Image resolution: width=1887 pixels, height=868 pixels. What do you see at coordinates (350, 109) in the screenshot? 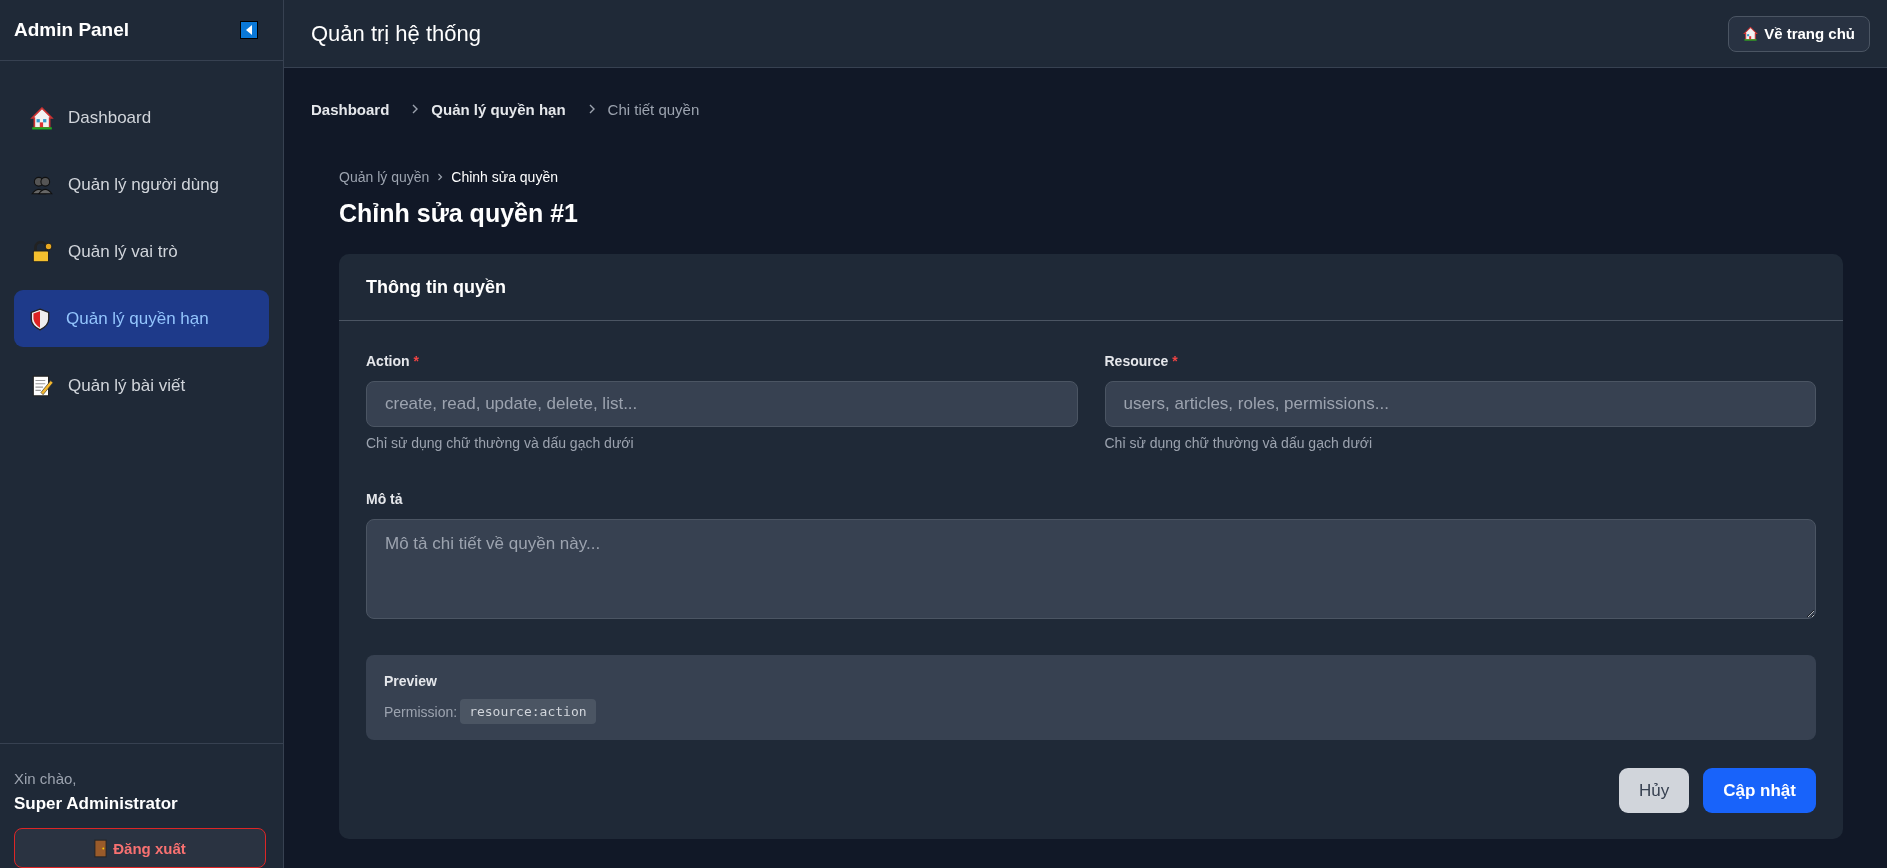
I see `breadcrumb-link: Dashboard` at bounding box center [350, 109].